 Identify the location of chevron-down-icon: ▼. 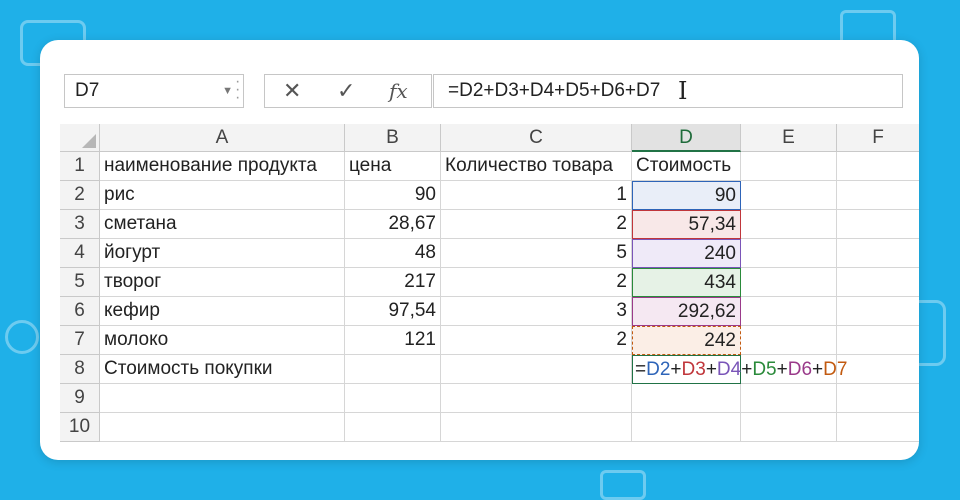
(227, 91).